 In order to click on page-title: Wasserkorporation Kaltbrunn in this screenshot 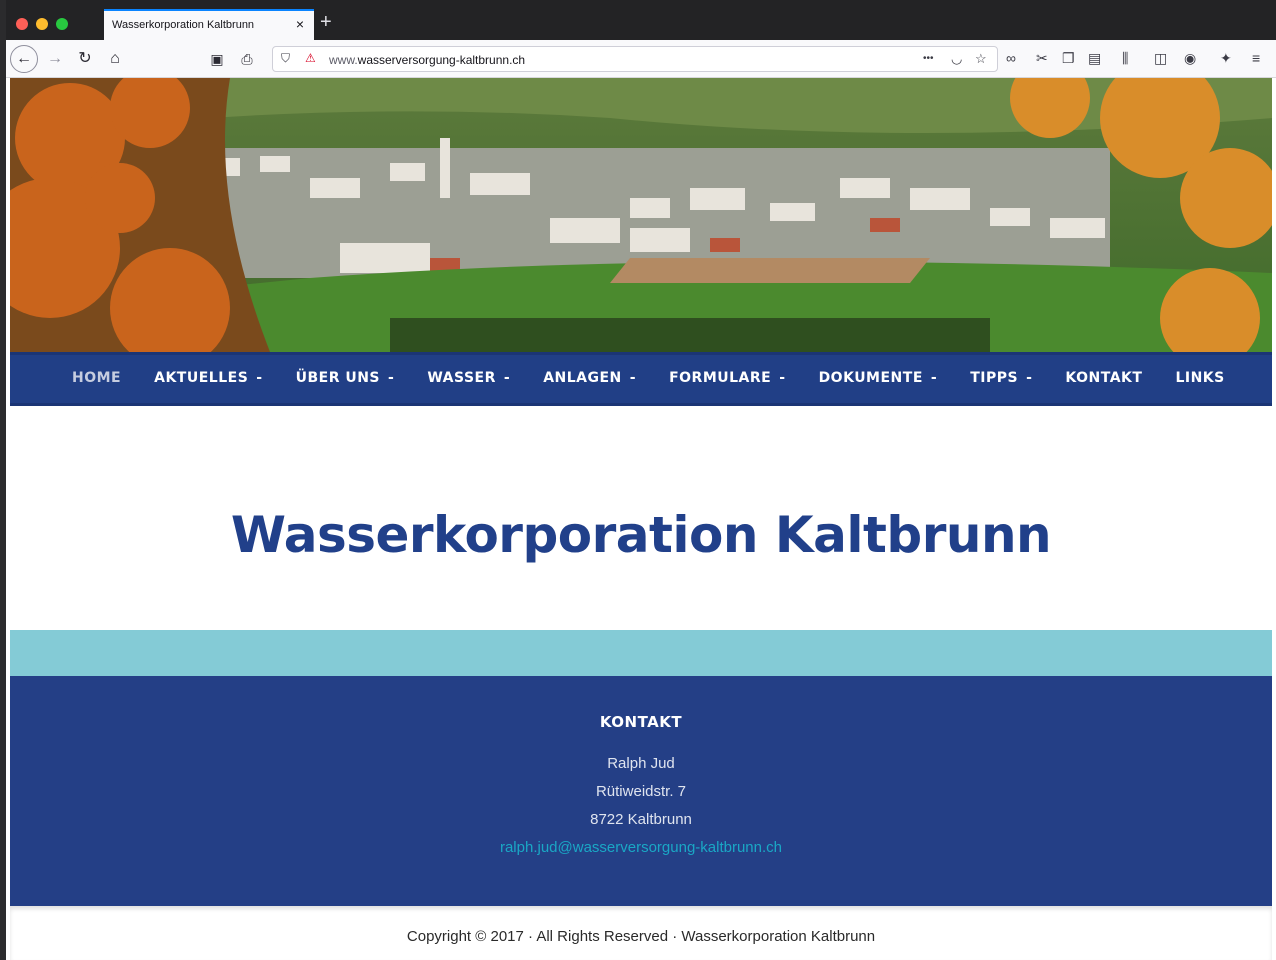, I will do `click(641, 535)`.